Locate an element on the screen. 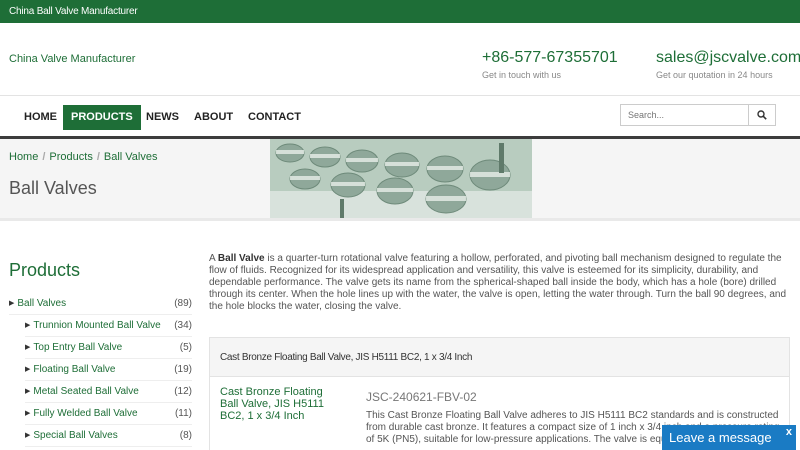 The image size is (800, 450). search-icon is located at coordinates (762, 115).